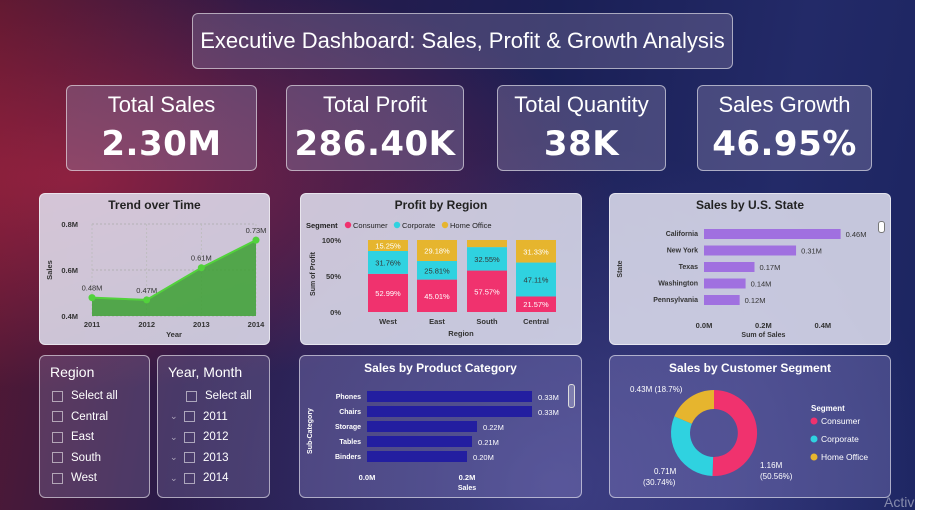 Image resolution: width=925 pixels, height=510 pixels. What do you see at coordinates (388, 293) in the screenshot?
I see `data-label: 52.99%` at bounding box center [388, 293].